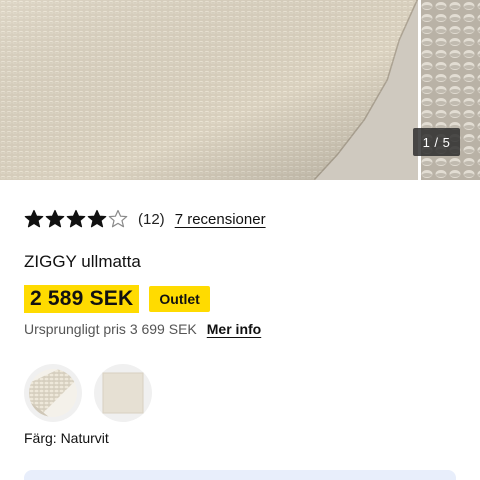 This screenshot has width=480, height=480. I want to click on selected-color: Färg: Naturvit, so click(66, 438).